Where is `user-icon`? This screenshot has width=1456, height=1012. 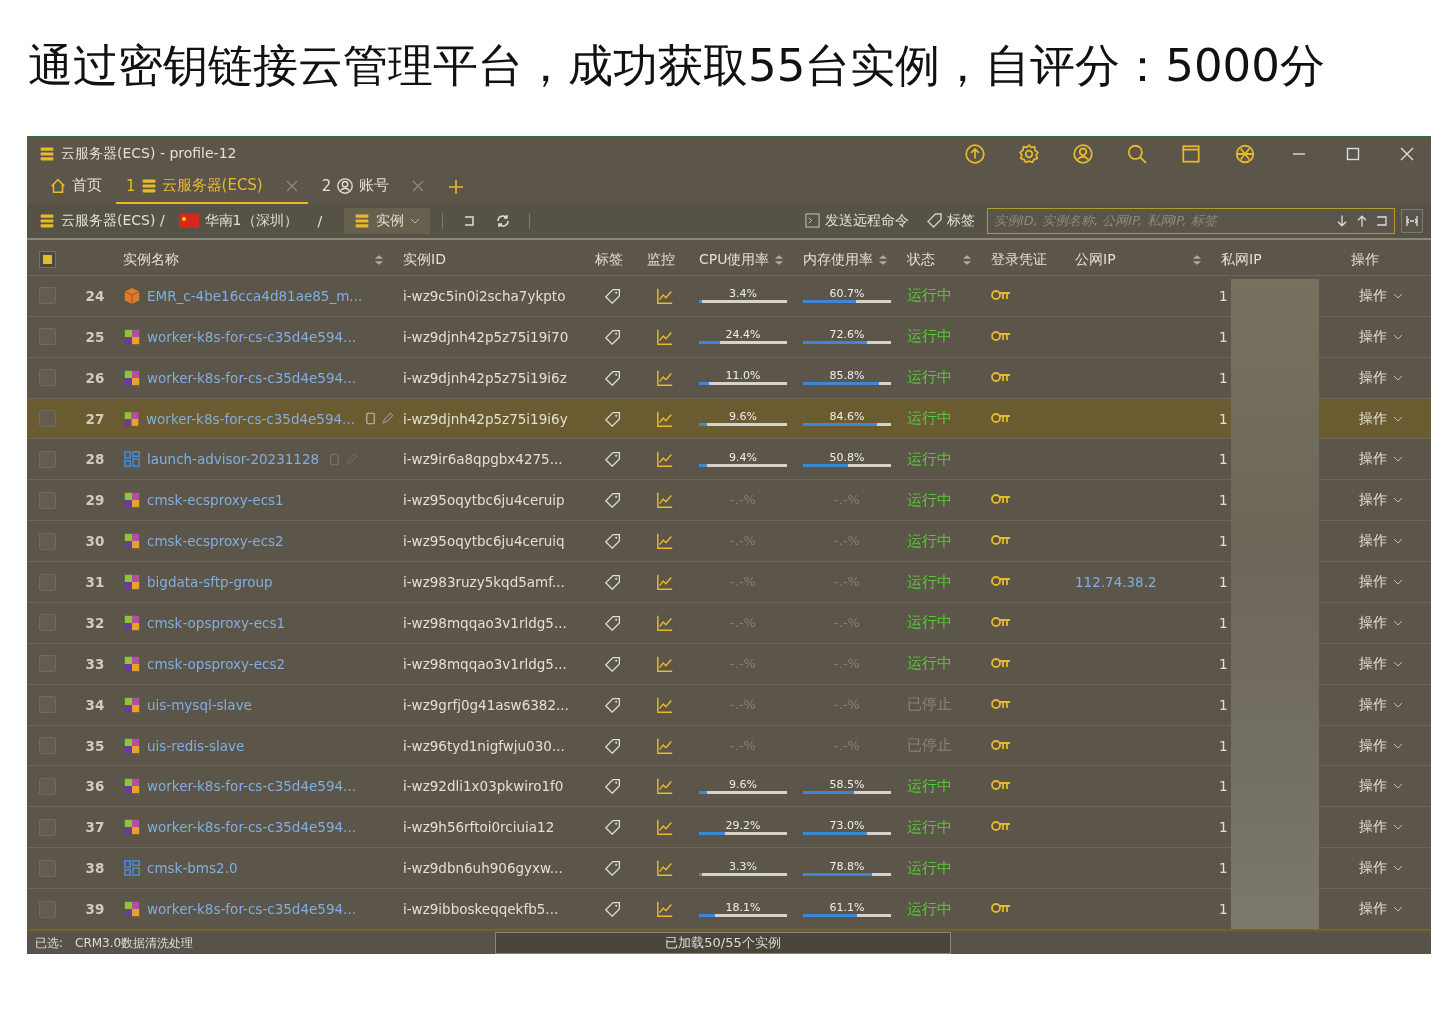 user-icon is located at coordinates (345, 185).